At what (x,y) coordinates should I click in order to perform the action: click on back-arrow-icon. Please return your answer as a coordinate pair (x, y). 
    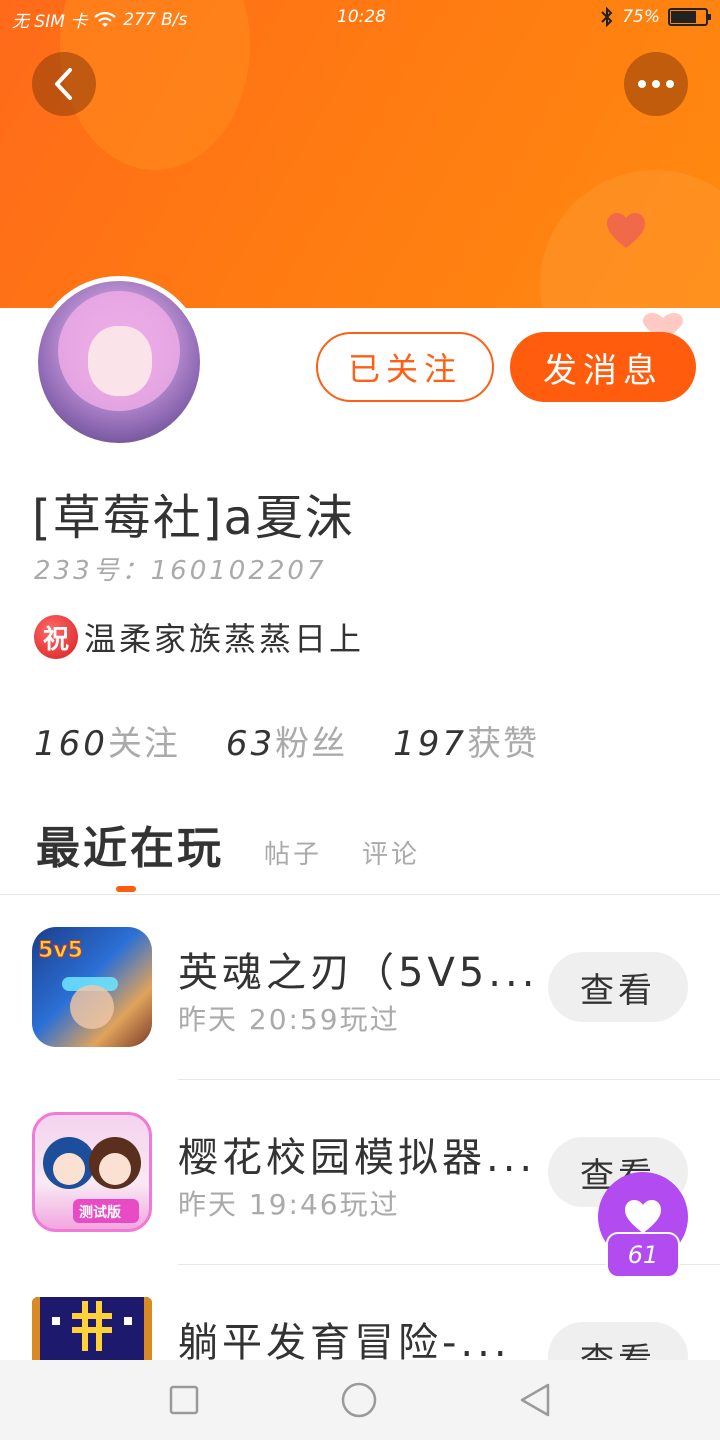
    Looking at the image, I should click on (63, 84).